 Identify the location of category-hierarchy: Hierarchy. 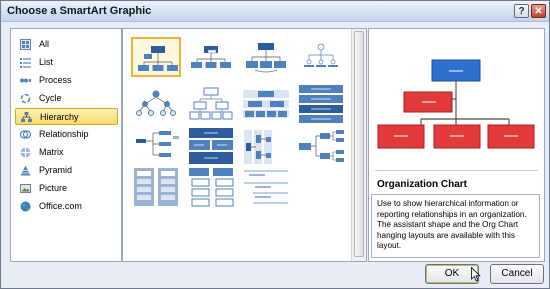
(66, 116).